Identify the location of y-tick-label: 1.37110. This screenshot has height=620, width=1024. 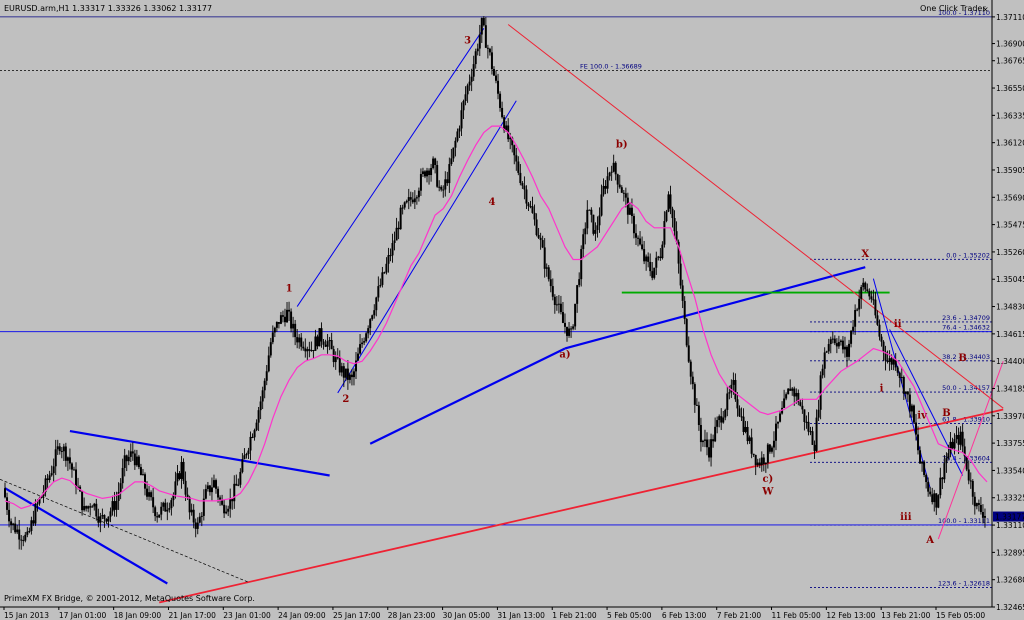
(1010, 17).